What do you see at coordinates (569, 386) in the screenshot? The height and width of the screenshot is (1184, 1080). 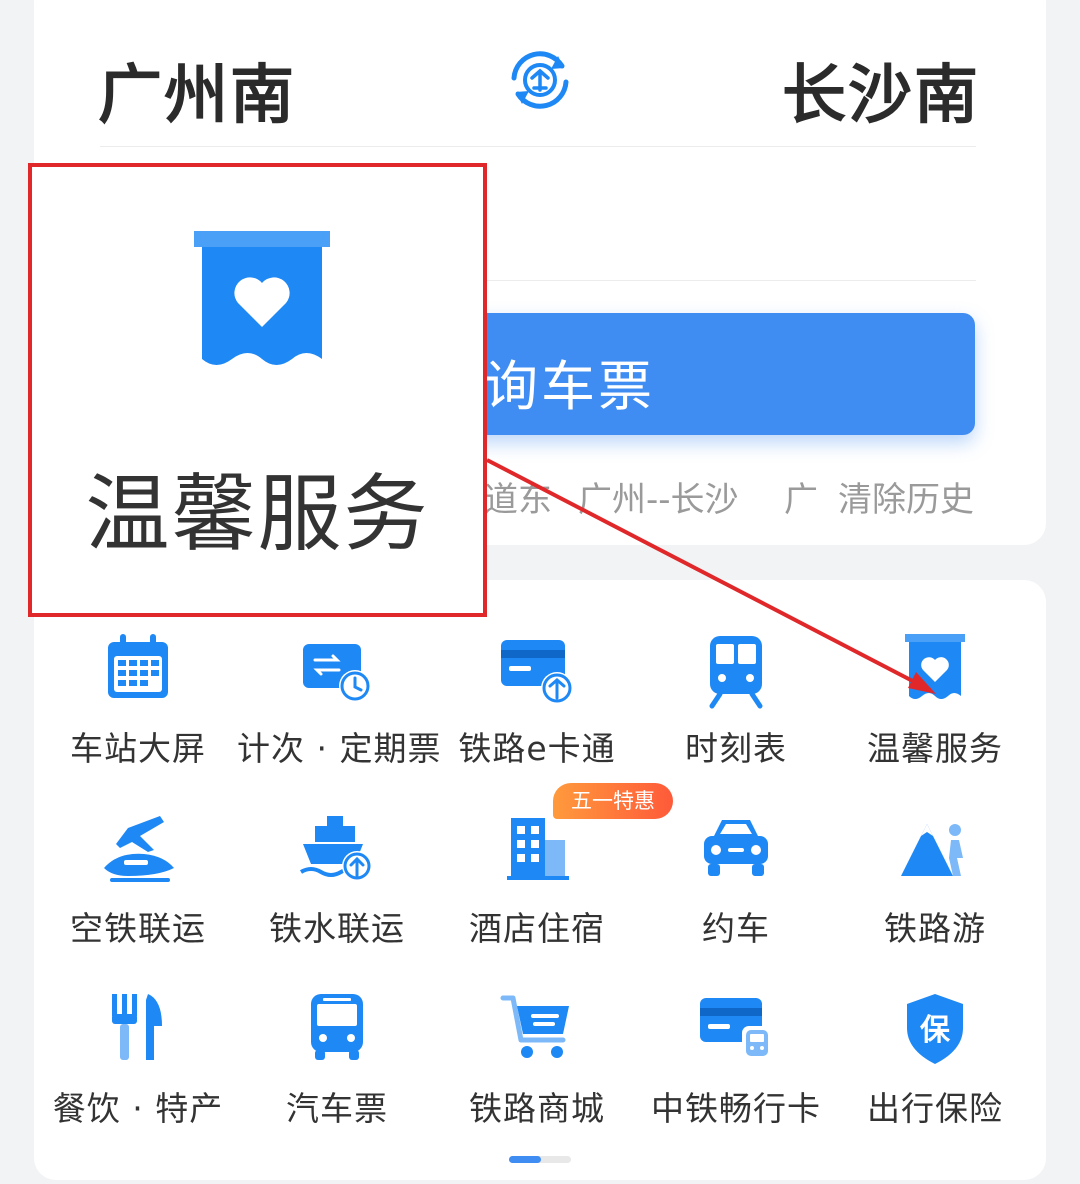 I see `query-tickets-label: 询车票` at bounding box center [569, 386].